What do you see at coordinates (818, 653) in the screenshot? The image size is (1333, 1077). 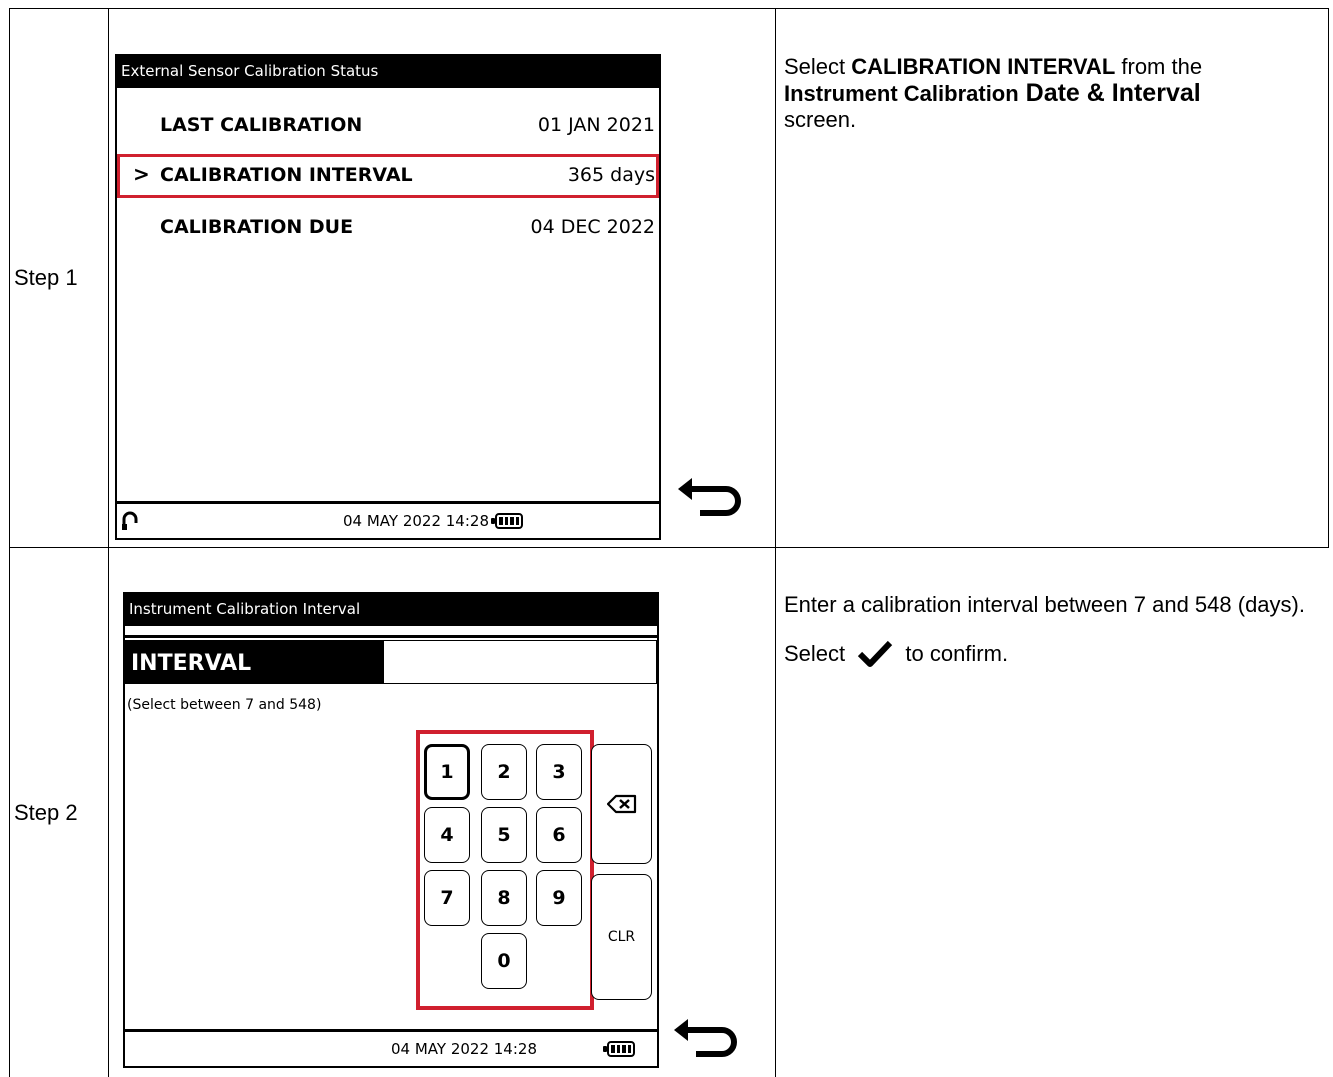 I see `instruction-text: Select` at bounding box center [818, 653].